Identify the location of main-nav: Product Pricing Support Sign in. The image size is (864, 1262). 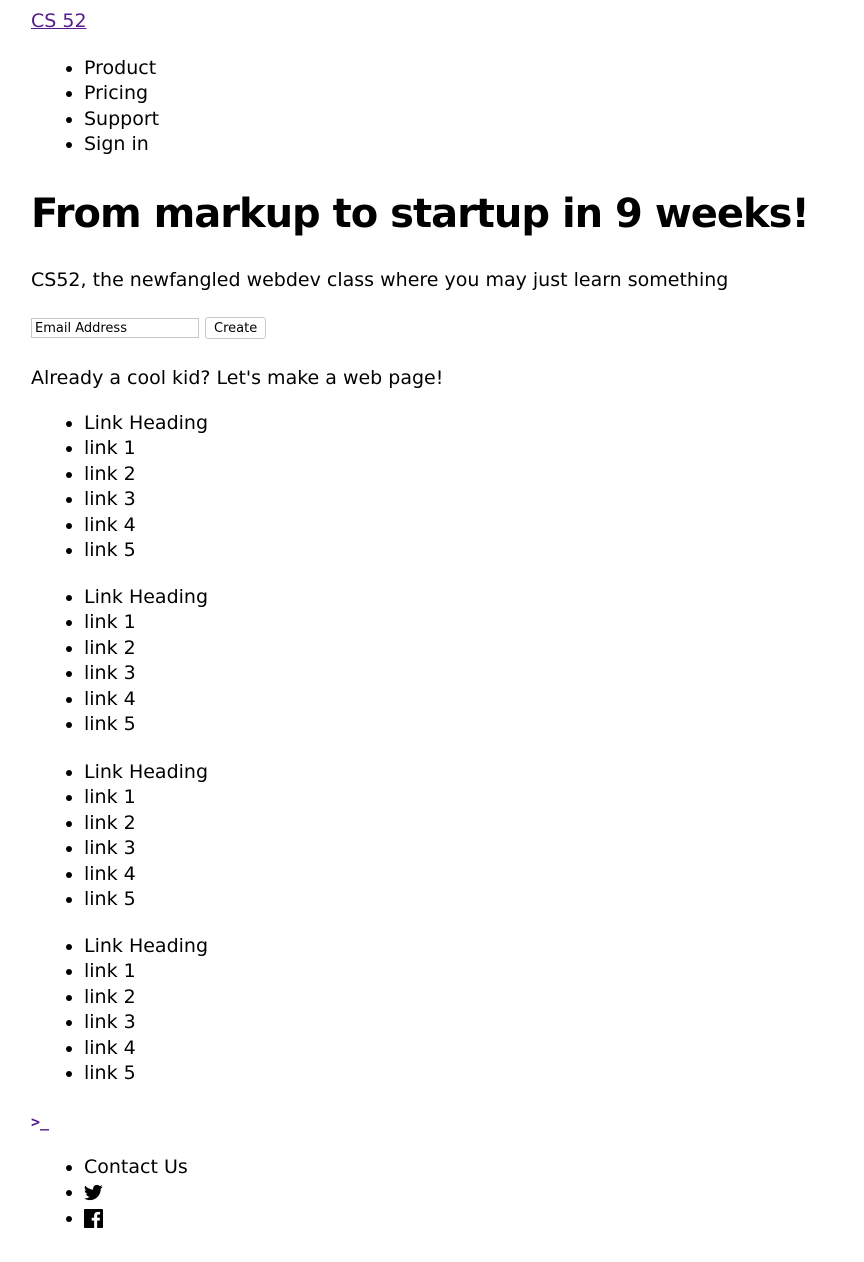
(95, 107).